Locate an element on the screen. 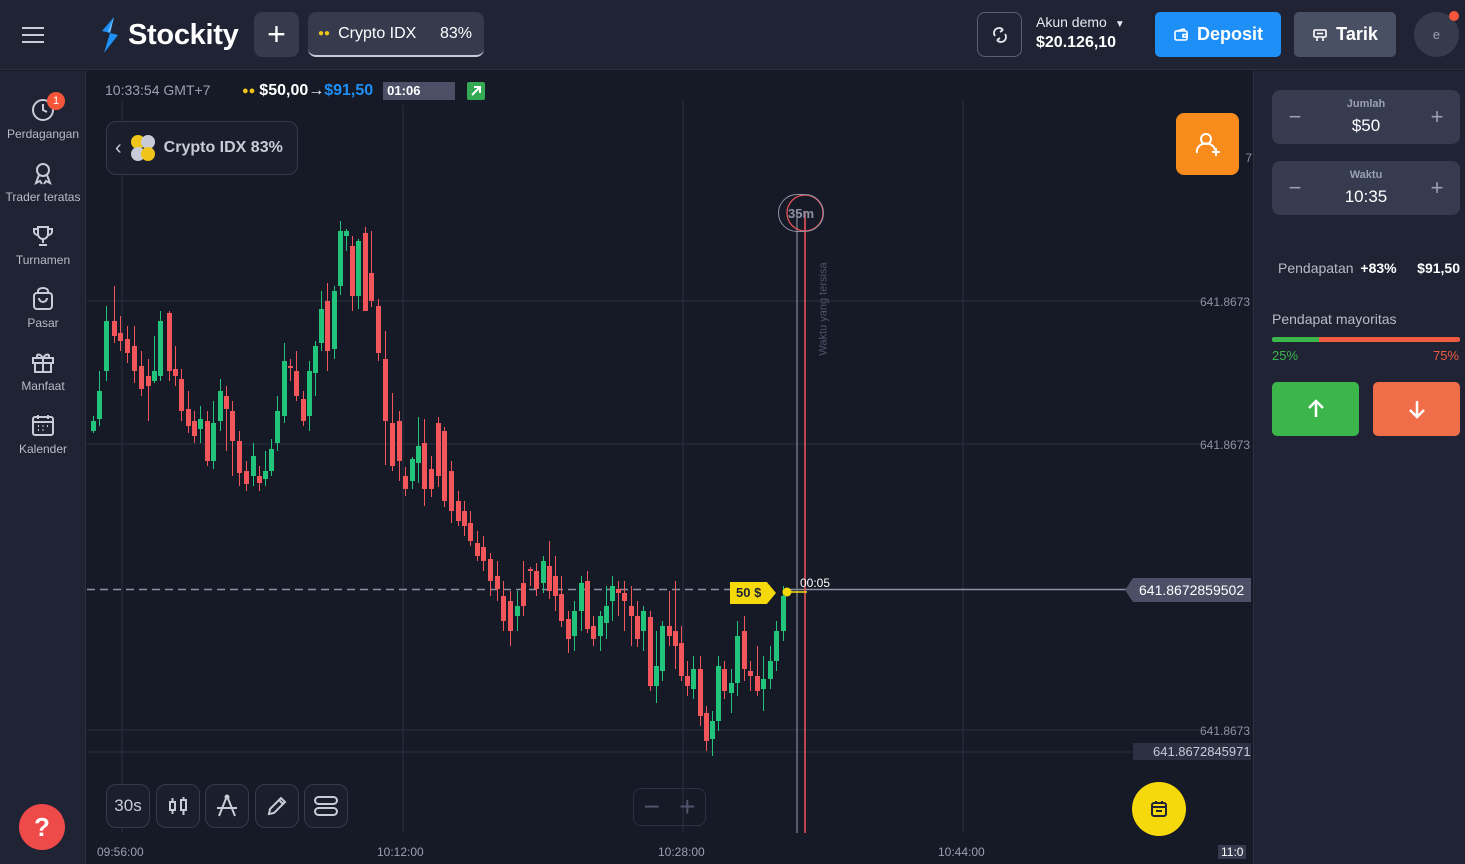  low-price-box: 641.8672845971 is located at coordinates (1192, 751).